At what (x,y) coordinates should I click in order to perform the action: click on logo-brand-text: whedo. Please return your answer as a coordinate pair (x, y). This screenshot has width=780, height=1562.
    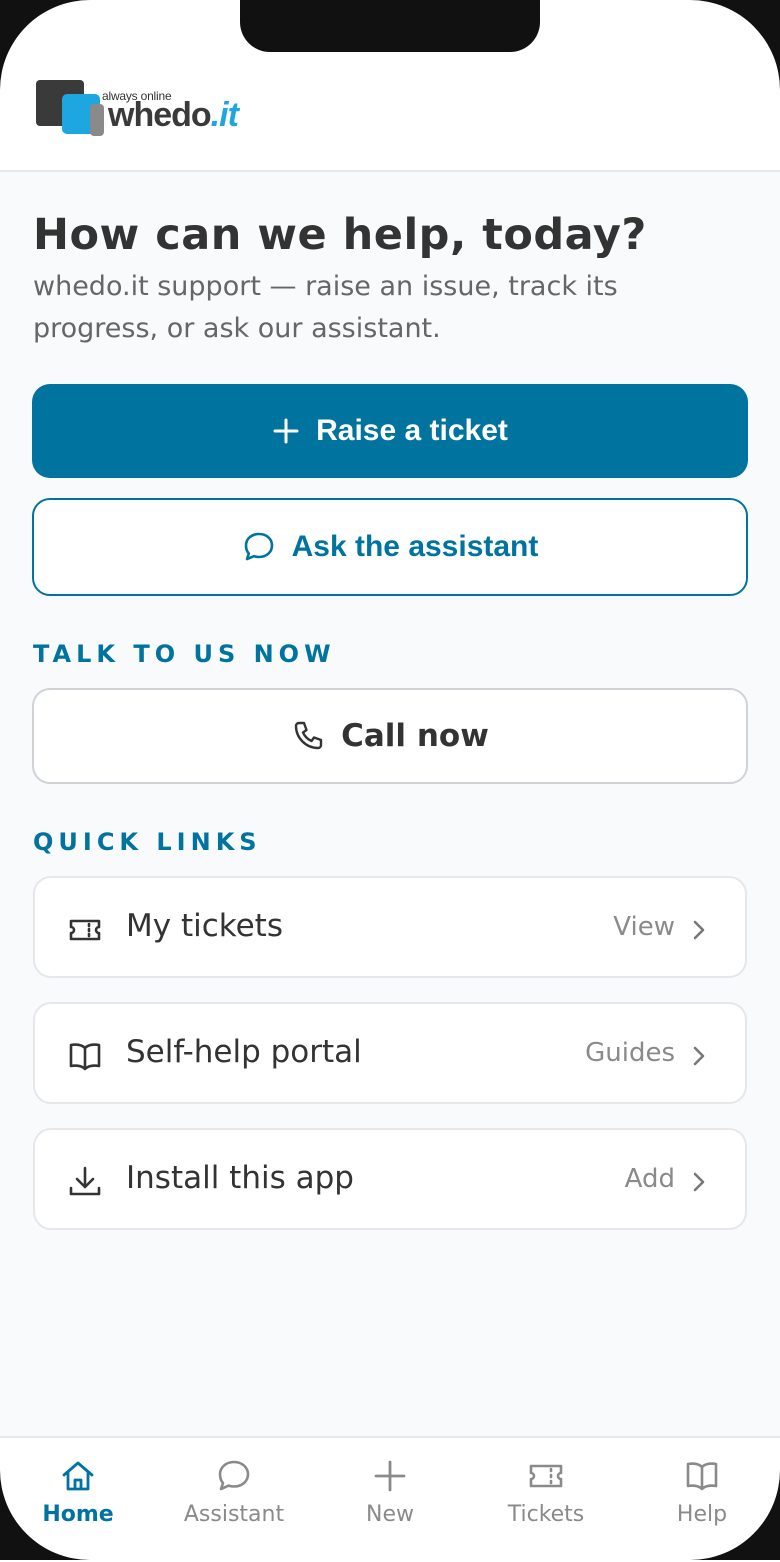
    Looking at the image, I should click on (160, 115).